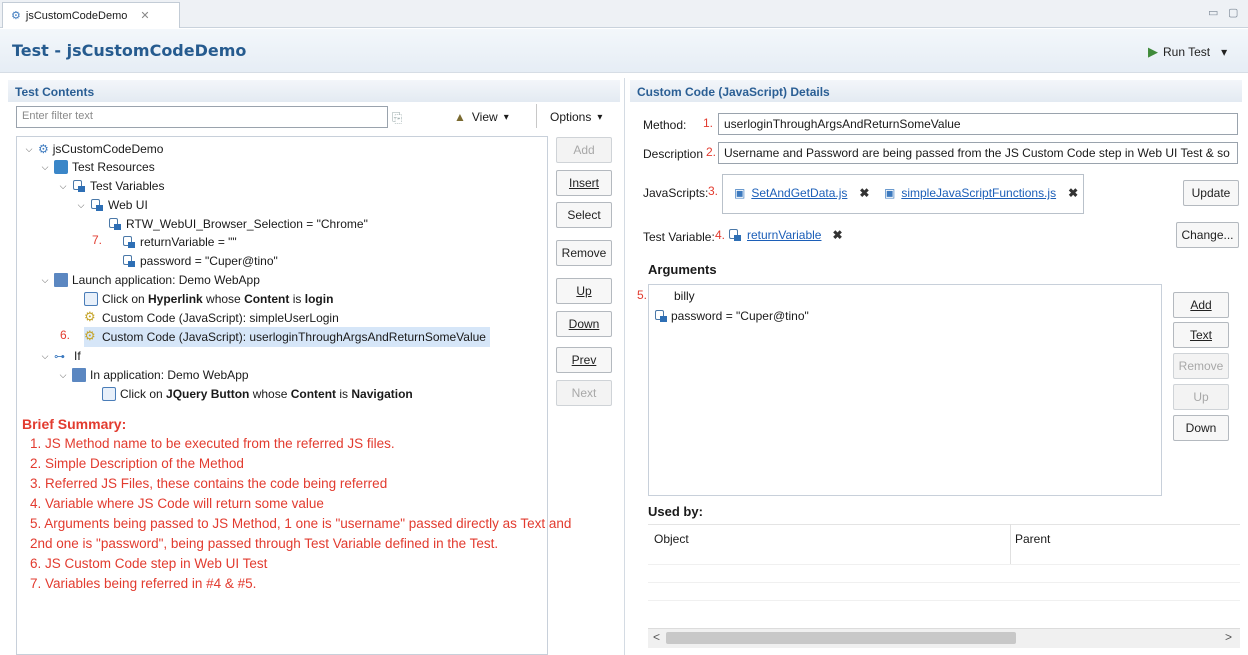 The height and width of the screenshot is (655, 1248). I want to click on summary-title: Brief Summary:, so click(74, 424).